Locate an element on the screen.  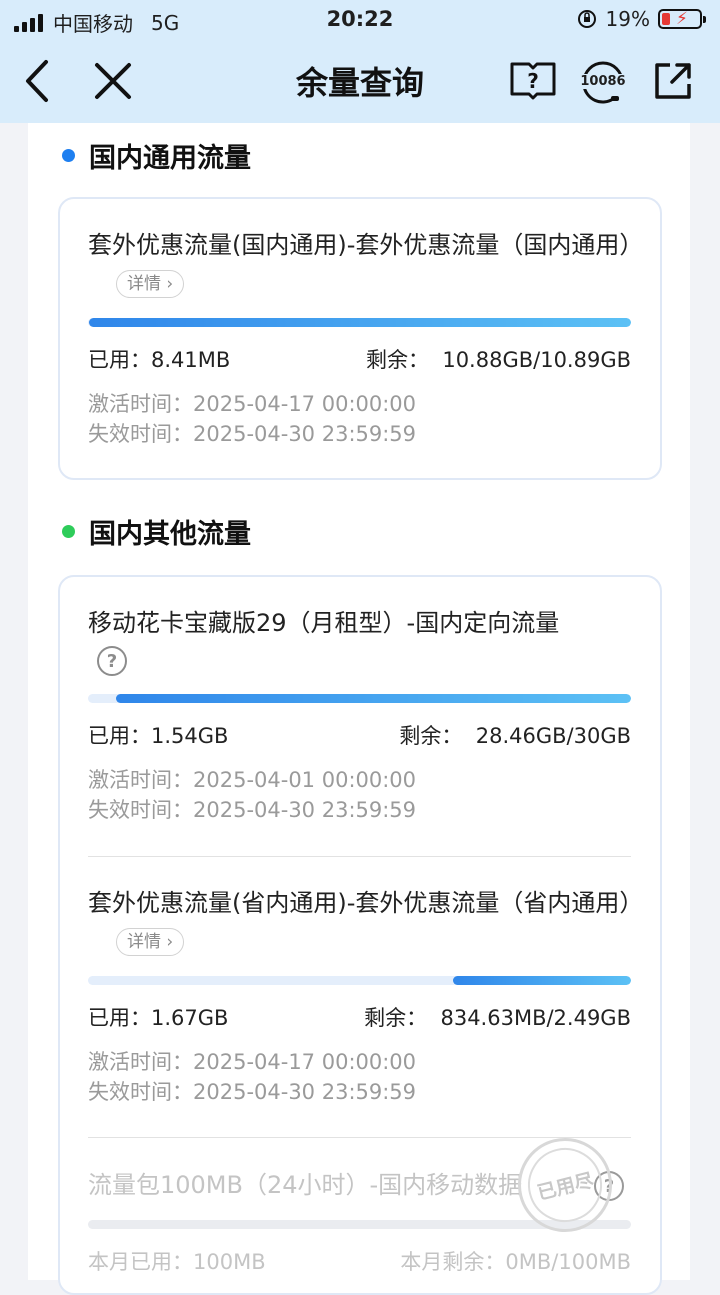
rotation-lock-icon is located at coordinates (586, 19).